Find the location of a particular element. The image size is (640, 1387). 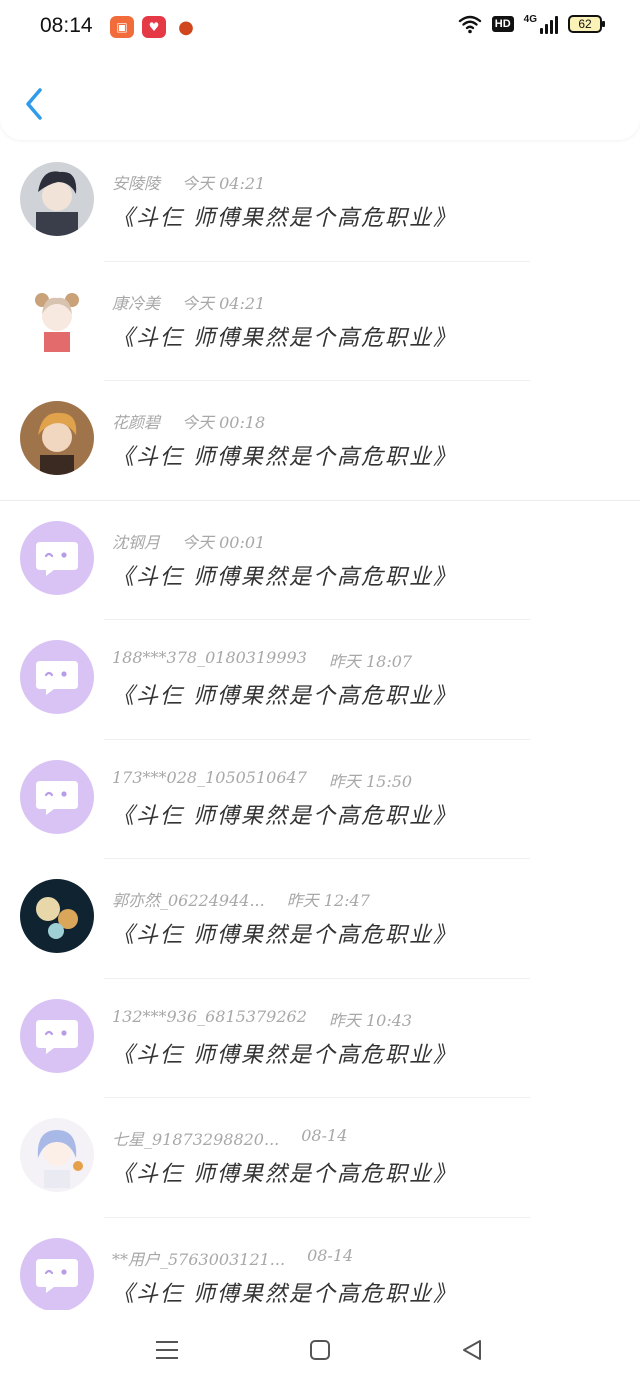

status-bar: 08:14 ▣ ♥ ● HD 4G 62 is located at coordinates (320, 28).